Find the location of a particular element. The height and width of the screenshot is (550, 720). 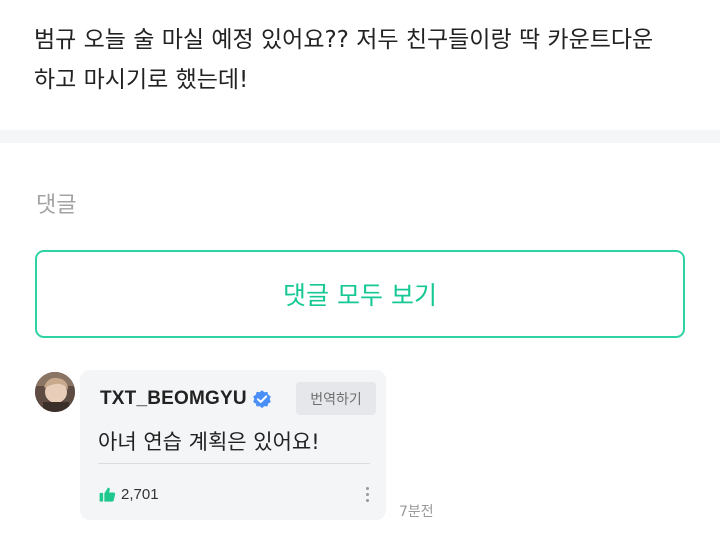

like-button: 2,701 is located at coordinates (128, 494).